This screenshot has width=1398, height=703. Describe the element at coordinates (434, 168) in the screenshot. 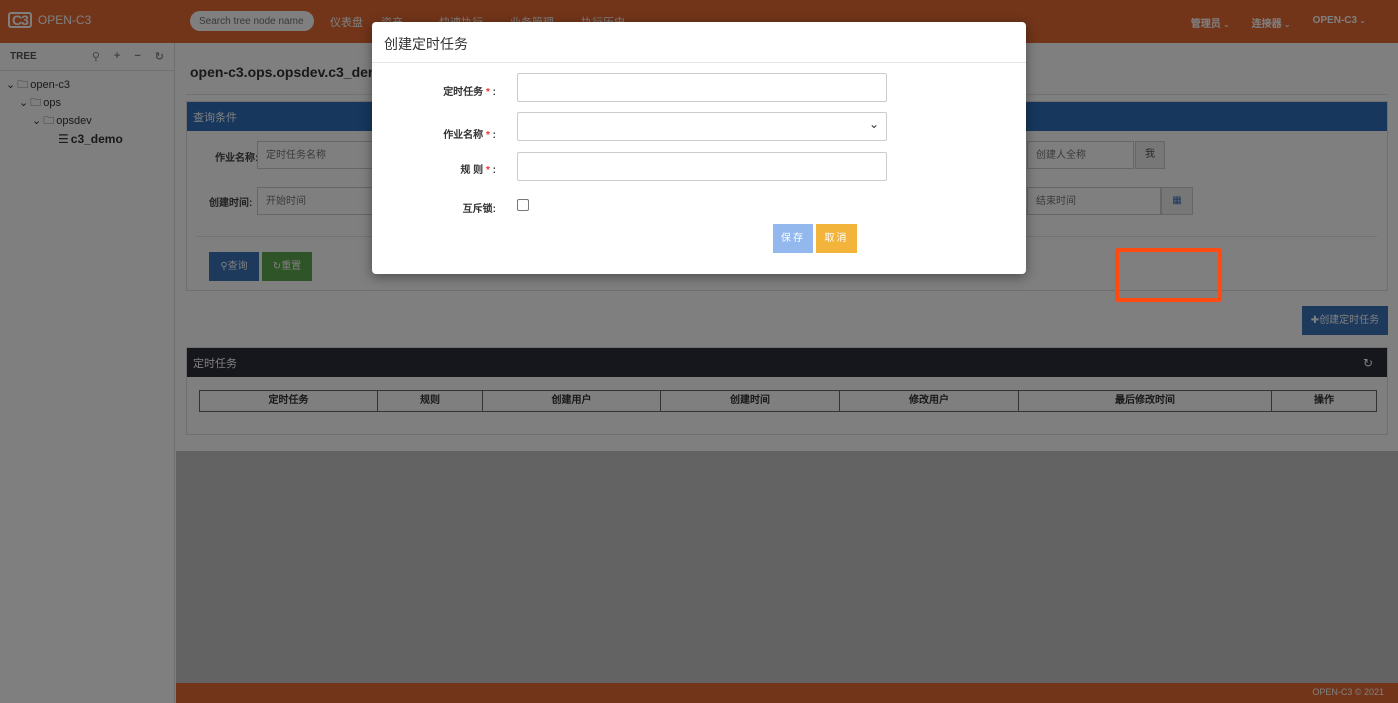

I see `rule-field-label: 规 则 * :` at that location.